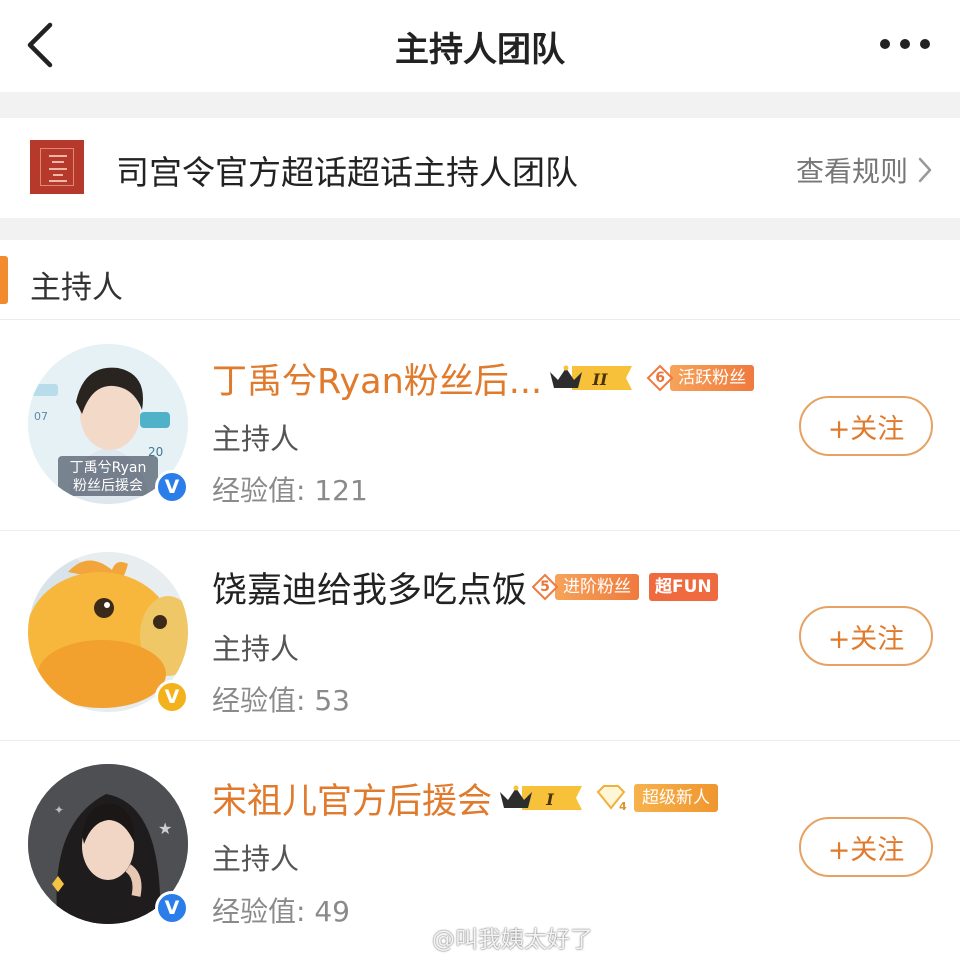  Describe the element at coordinates (683, 587) in the screenshot. I see `super-fun-badge: 超FUN` at that location.